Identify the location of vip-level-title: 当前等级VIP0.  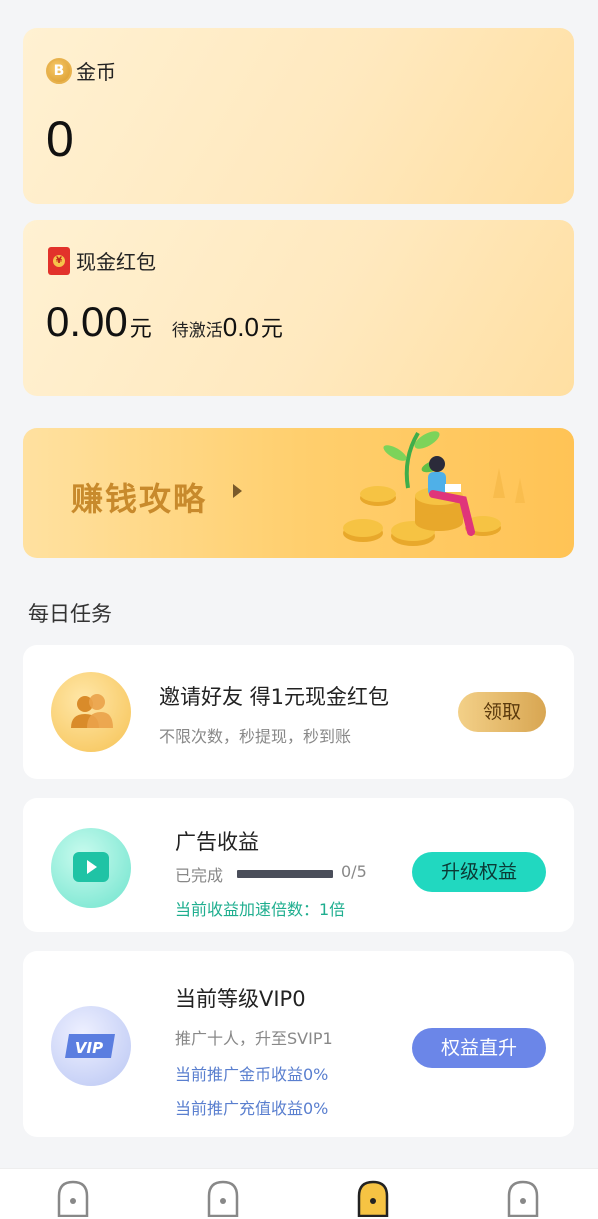
(240, 999).